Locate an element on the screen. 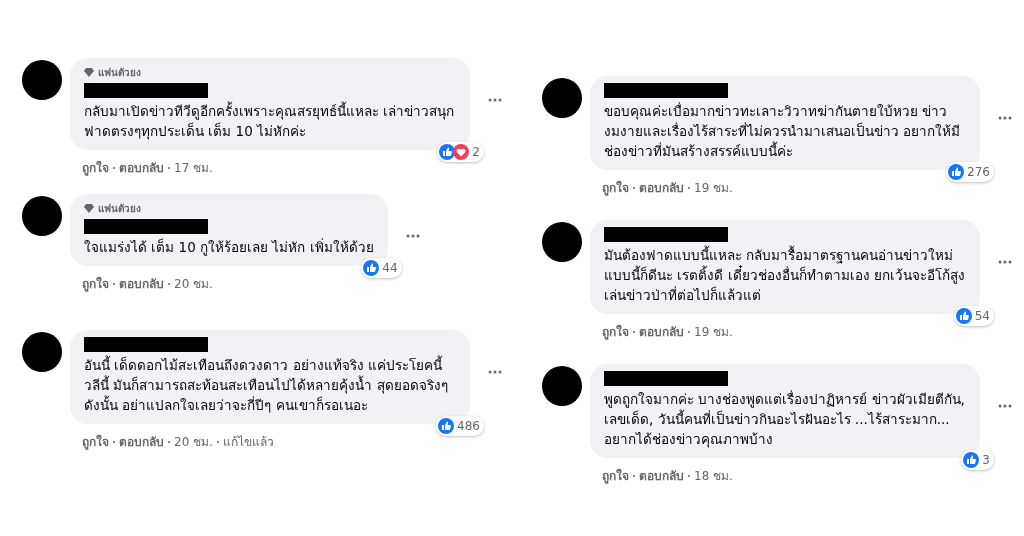  reaction-count: 44 is located at coordinates (390, 268).